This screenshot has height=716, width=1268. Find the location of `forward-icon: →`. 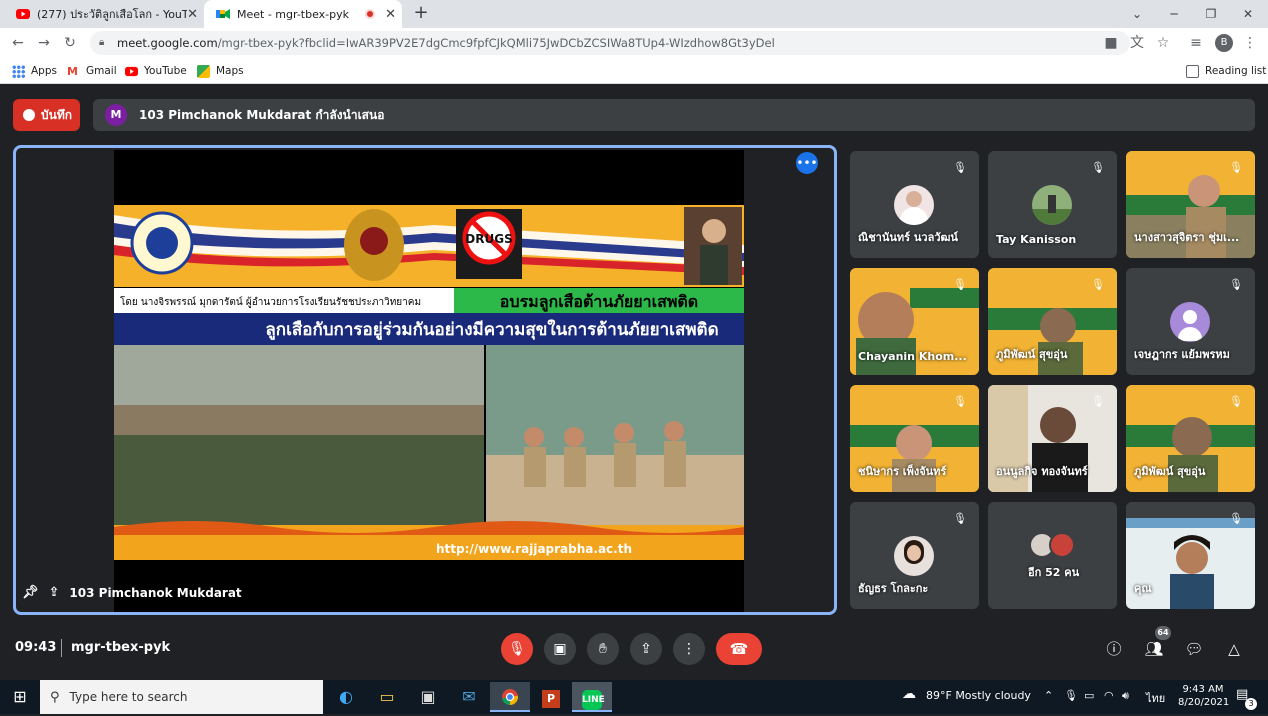

forward-icon: → is located at coordinates (44, 43).